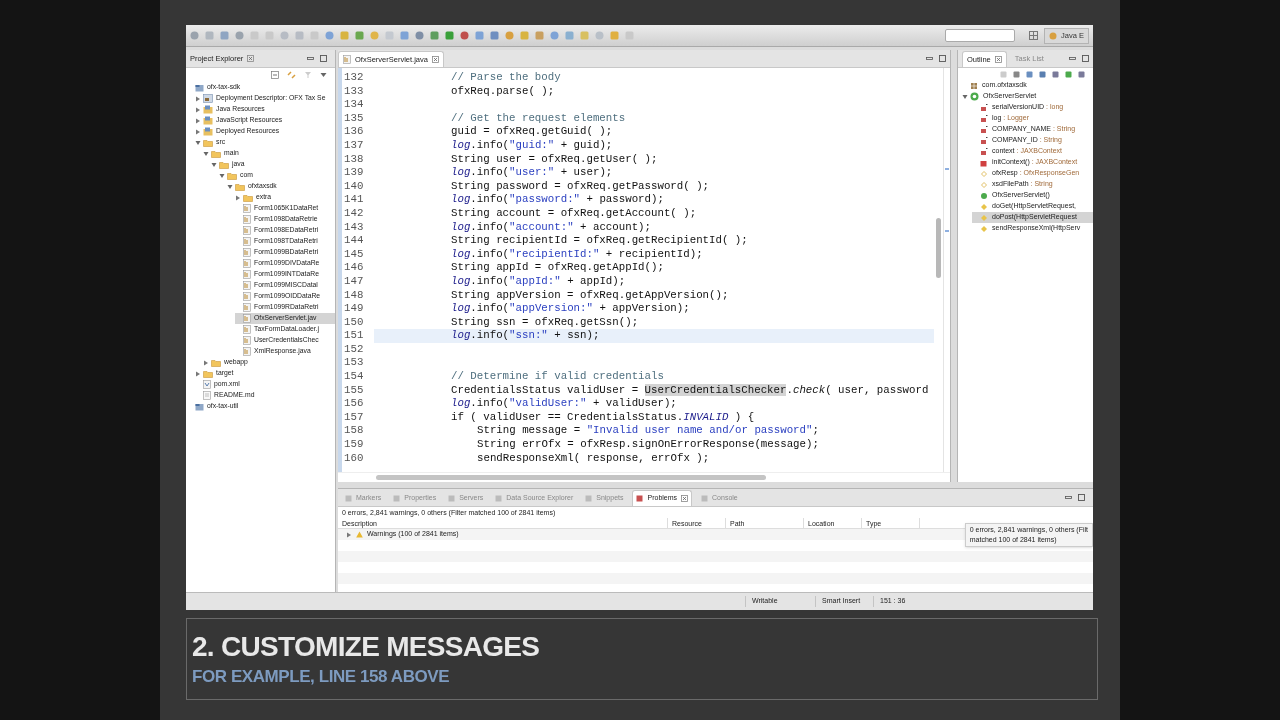  I want to click on search-field, so click(980, 35).